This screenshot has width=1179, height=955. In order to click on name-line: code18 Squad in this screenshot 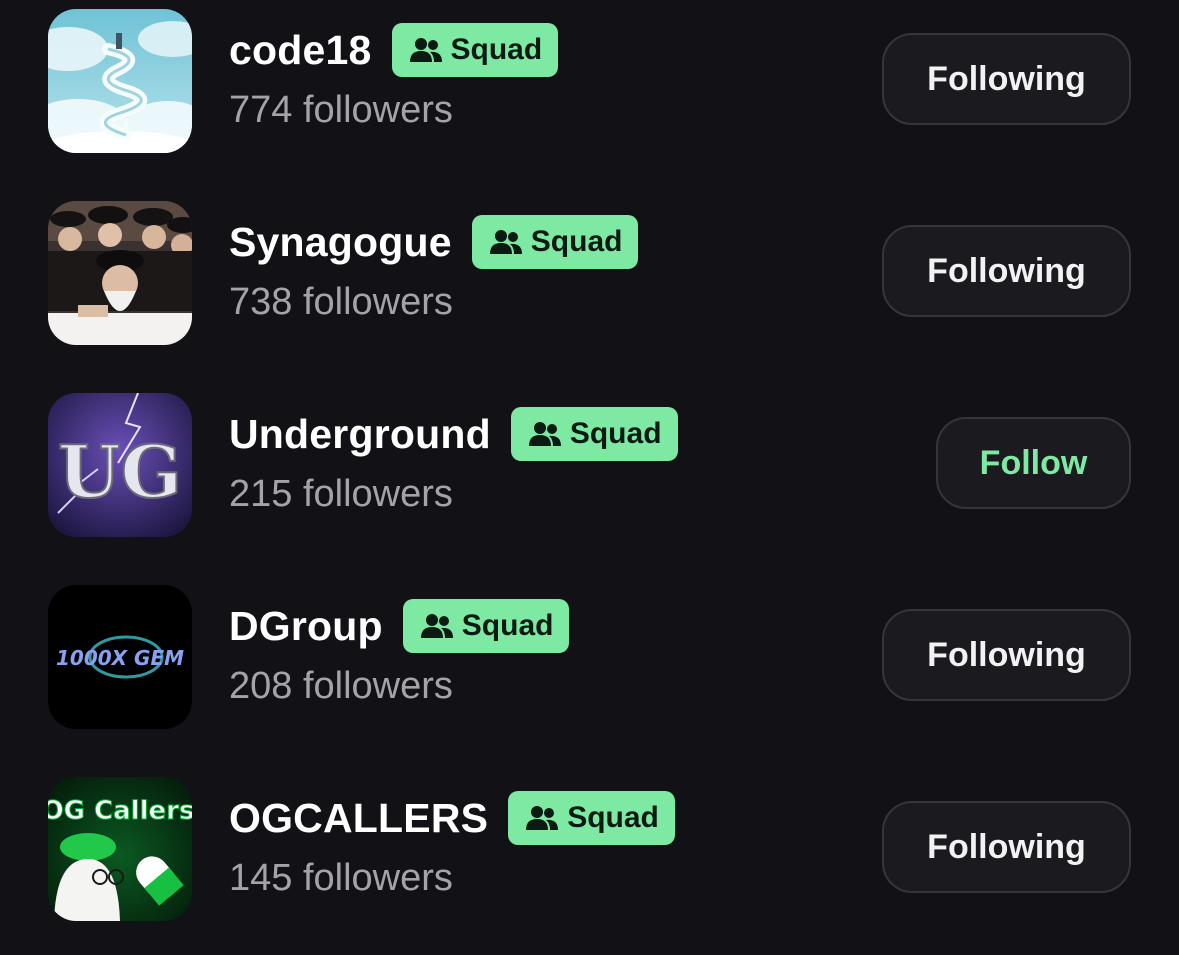, I will do `click(394, 50)`.